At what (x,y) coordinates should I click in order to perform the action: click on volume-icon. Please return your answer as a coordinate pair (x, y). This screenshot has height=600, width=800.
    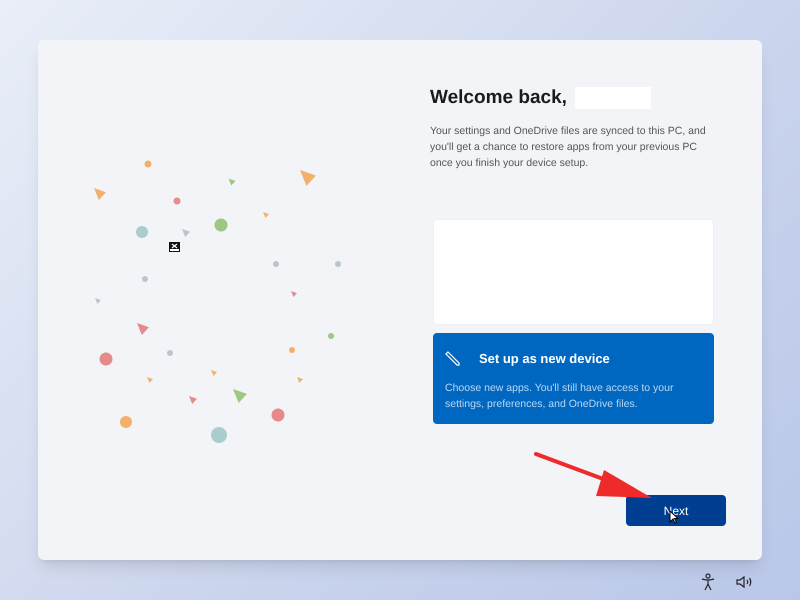
    Looking at the image, I should click on (745, 582).